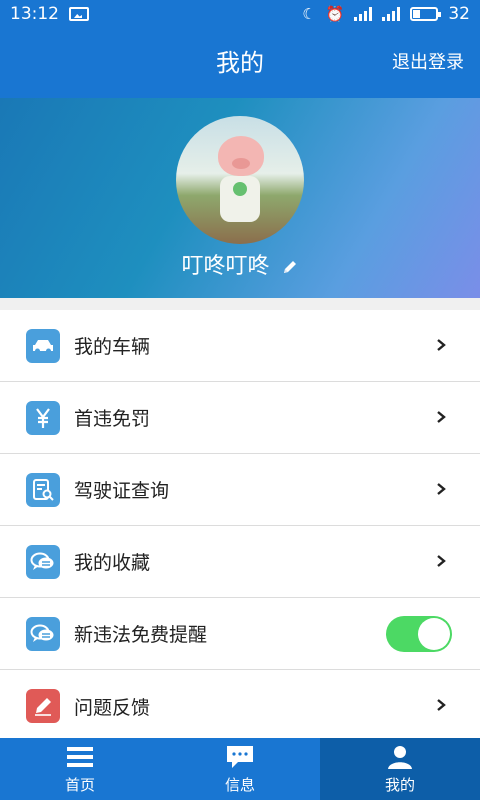 Image resolution: width=480 pixels, height=800 pixels. What do you see at coordinates (240, 346) in the screenshot?
I see `menu-item-my-vehicles: 我的车辆` at bounding box center [240, 346].